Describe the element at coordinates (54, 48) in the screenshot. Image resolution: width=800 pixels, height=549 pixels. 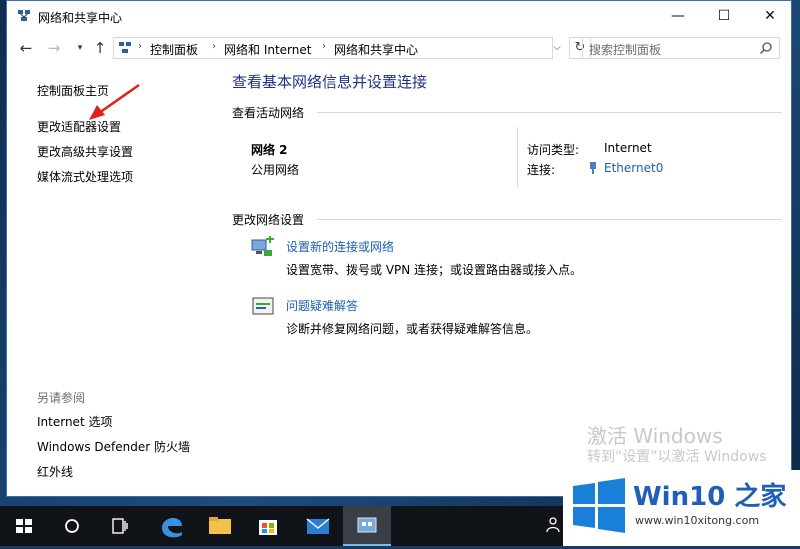
I see `forward-arrow-icon: →` at that location.